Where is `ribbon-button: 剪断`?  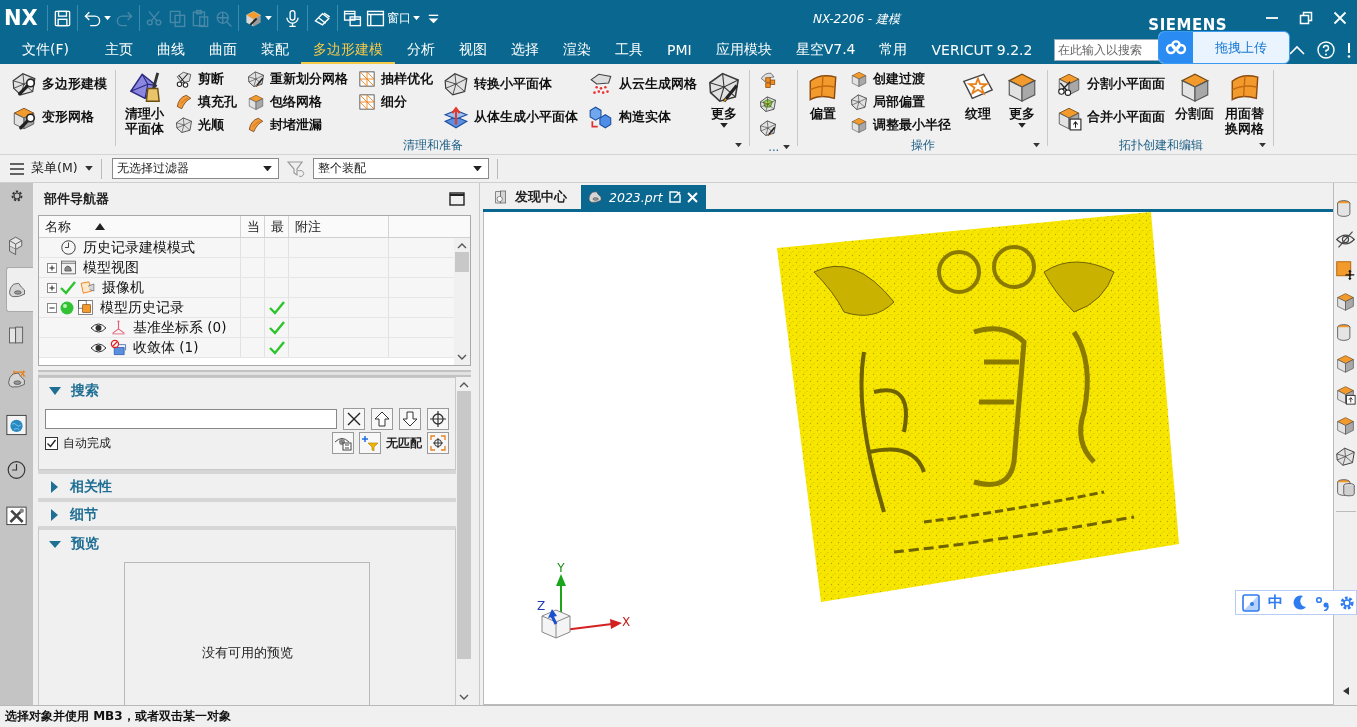 ribbon-button: 剪断 is located at coordinates (206, 79).